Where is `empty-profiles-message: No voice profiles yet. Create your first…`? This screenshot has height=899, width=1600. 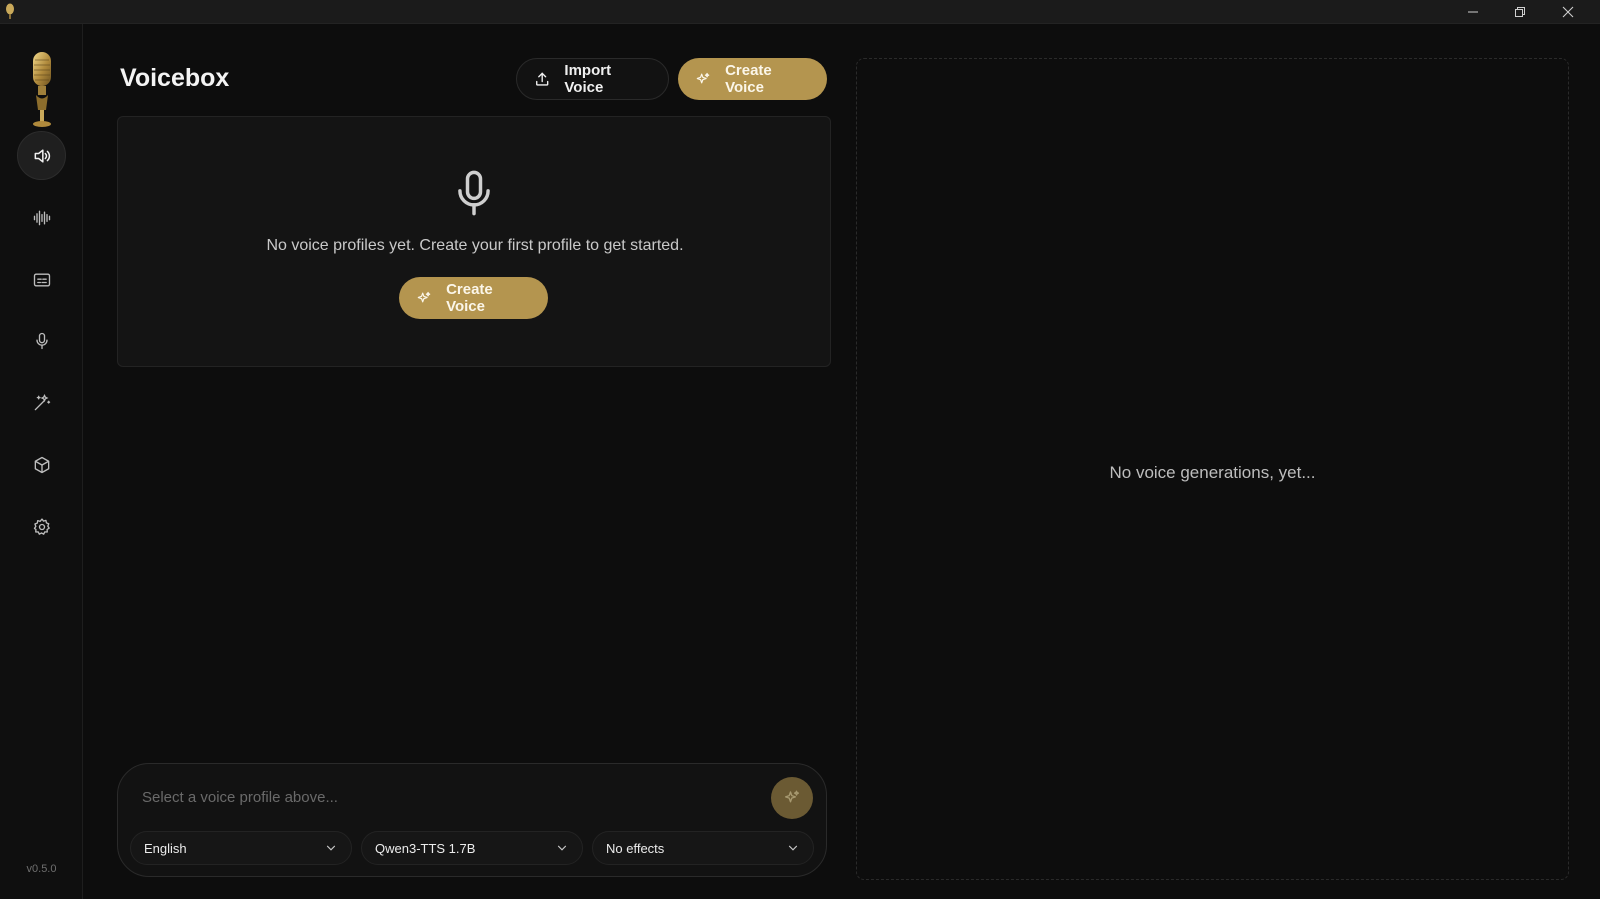
empty-profiles-message: No voice profiles yet. Create your first… is located at coordinates (475, 245).